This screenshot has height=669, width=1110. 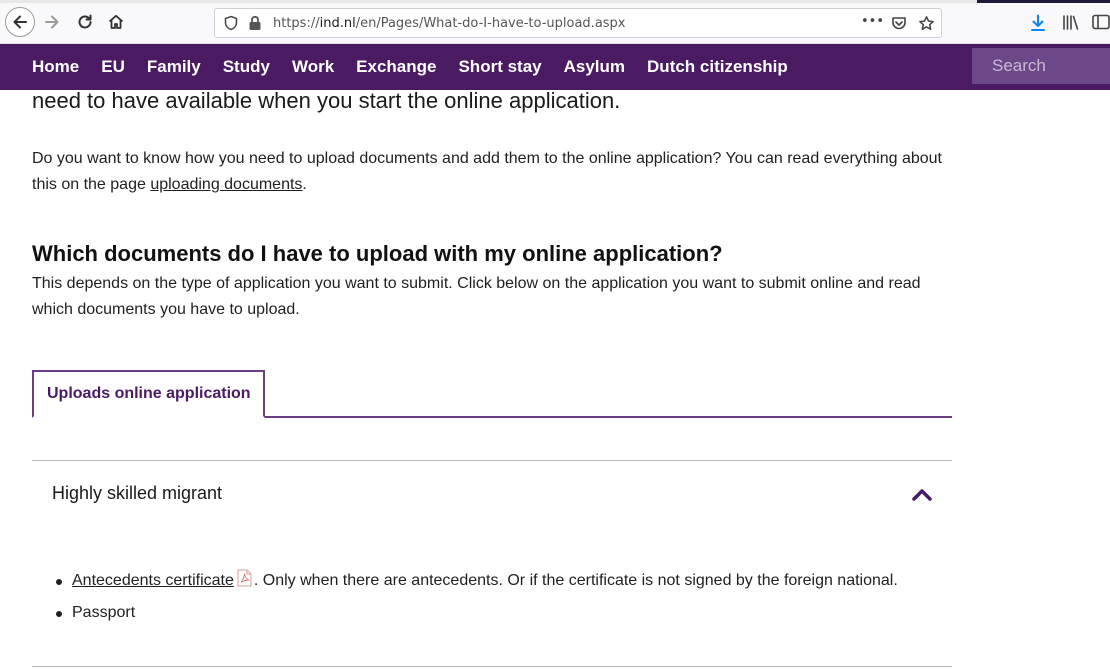 I want to click on tab-uploads-online-application: Uploads online application, so click(x=148, y=394).